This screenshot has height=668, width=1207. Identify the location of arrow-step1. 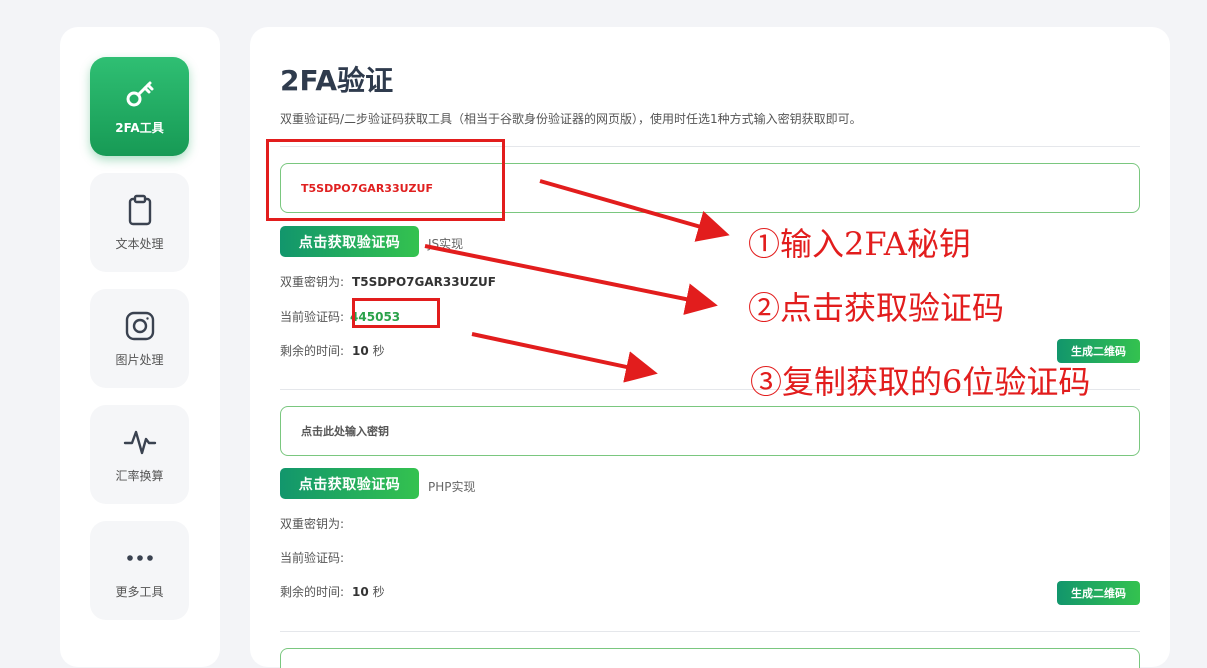
(634, 210).